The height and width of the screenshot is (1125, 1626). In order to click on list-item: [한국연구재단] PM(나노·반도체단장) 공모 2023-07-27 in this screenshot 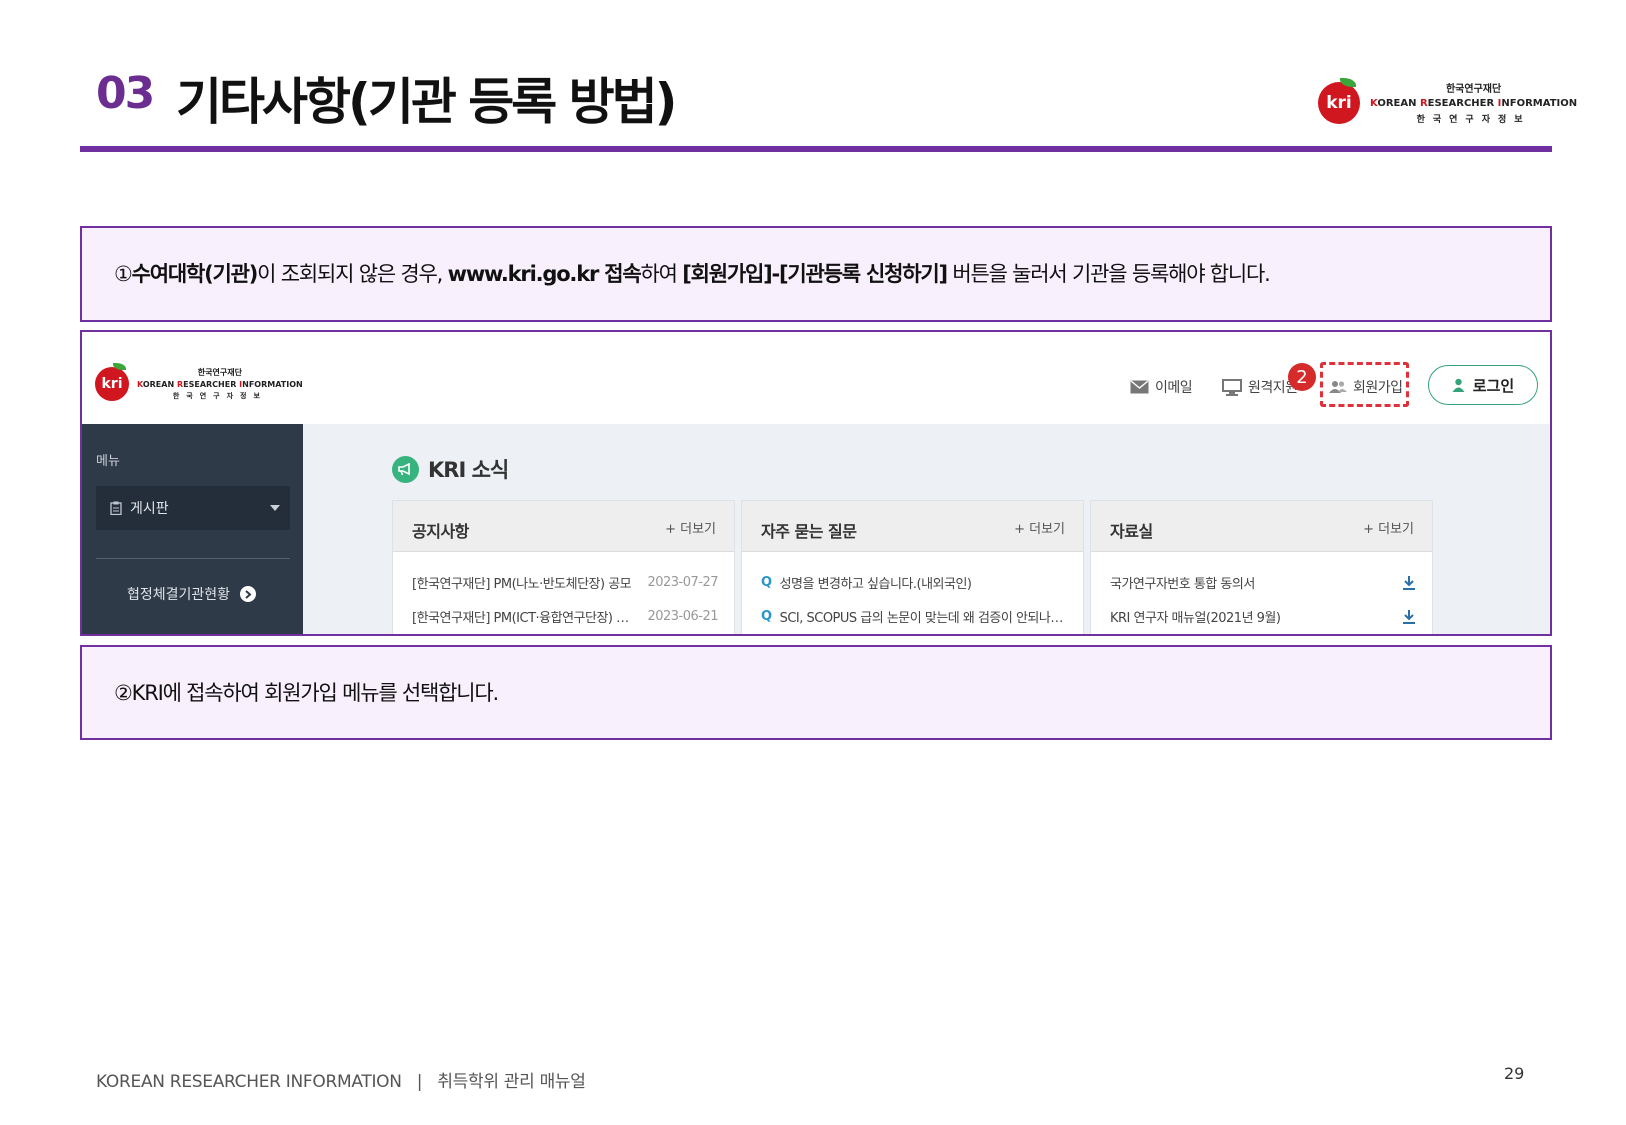, I will do `click(565, 582)`.